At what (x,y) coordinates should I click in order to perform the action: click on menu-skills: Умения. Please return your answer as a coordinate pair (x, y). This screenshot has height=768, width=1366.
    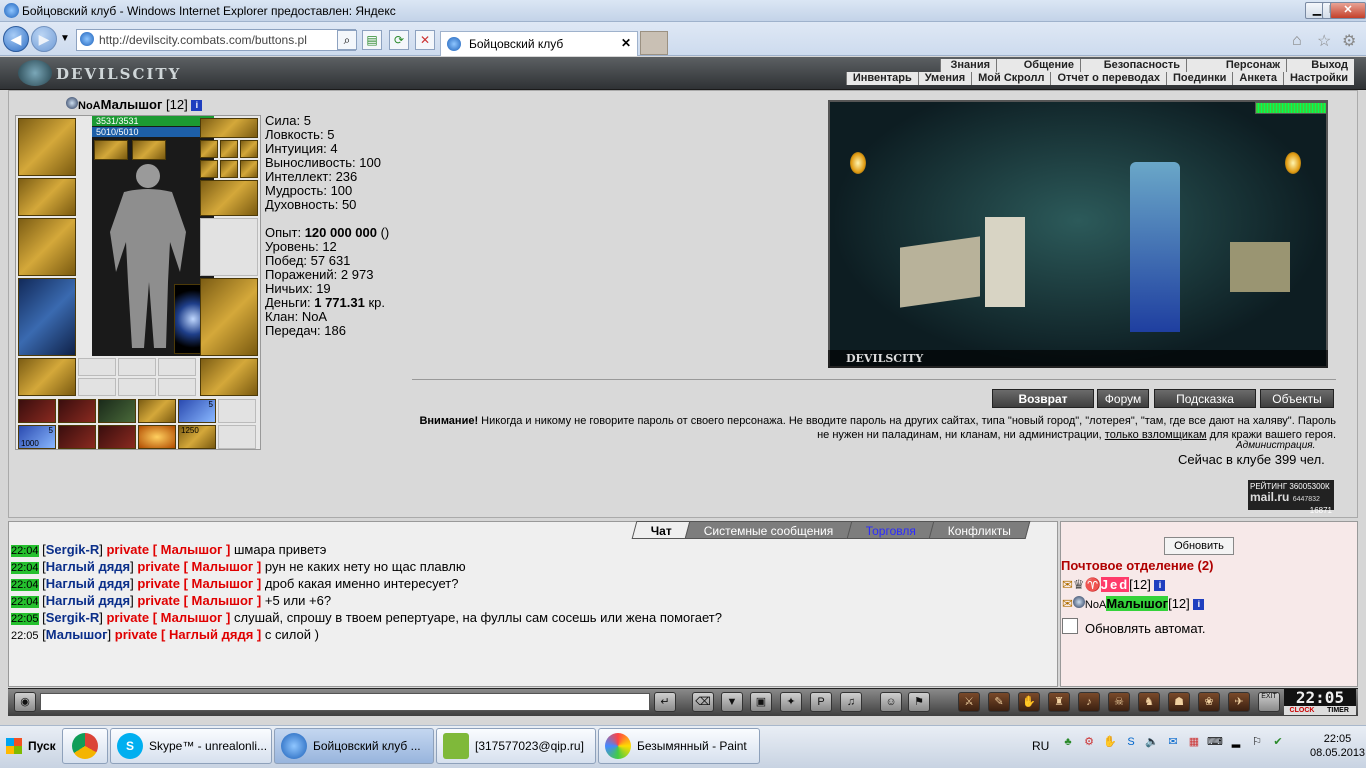
    Looking at the image, I should click on (944, 78).